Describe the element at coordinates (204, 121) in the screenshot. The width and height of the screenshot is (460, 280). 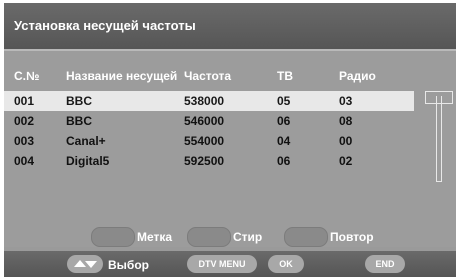
I see `row-frequency: 546000` at that location.